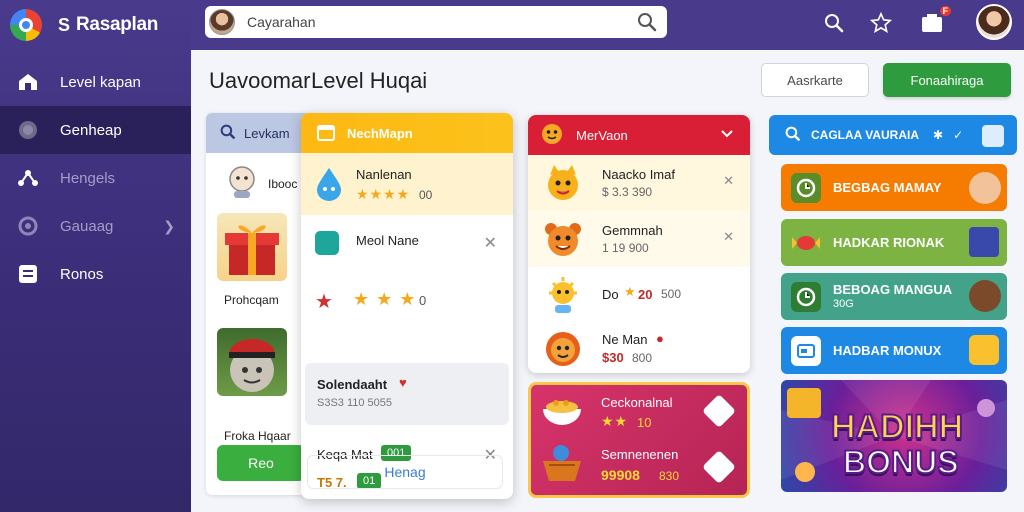 The image size is (1024, 512). I want to click on panel-header: NechMapn, so click(407, 133).